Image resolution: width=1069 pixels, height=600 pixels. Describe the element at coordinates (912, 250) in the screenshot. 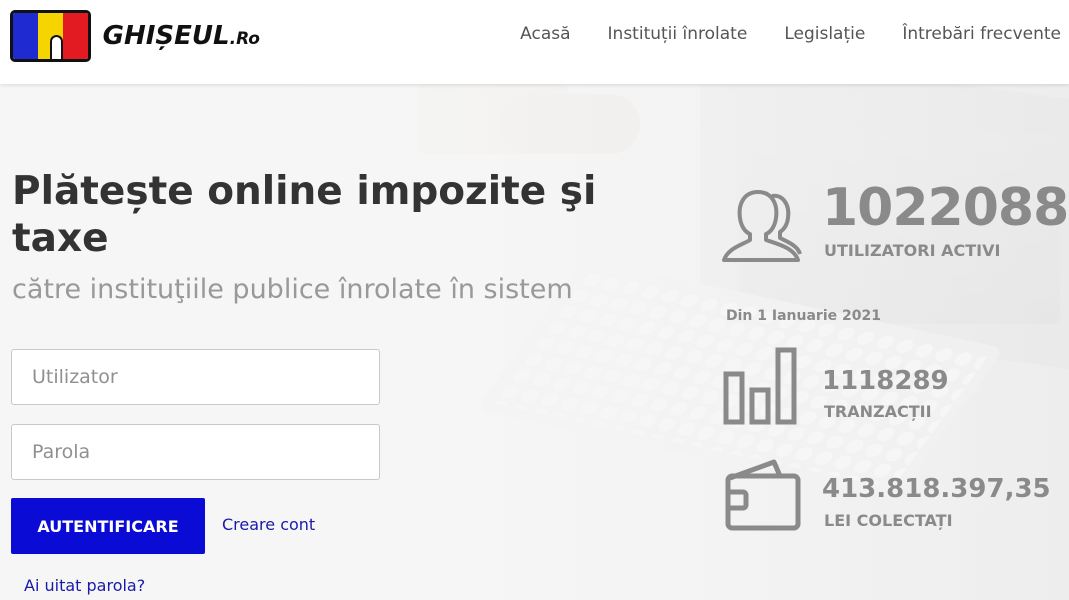

I see `active-users-label: UTILIZATORI ACTIVI` at that location.